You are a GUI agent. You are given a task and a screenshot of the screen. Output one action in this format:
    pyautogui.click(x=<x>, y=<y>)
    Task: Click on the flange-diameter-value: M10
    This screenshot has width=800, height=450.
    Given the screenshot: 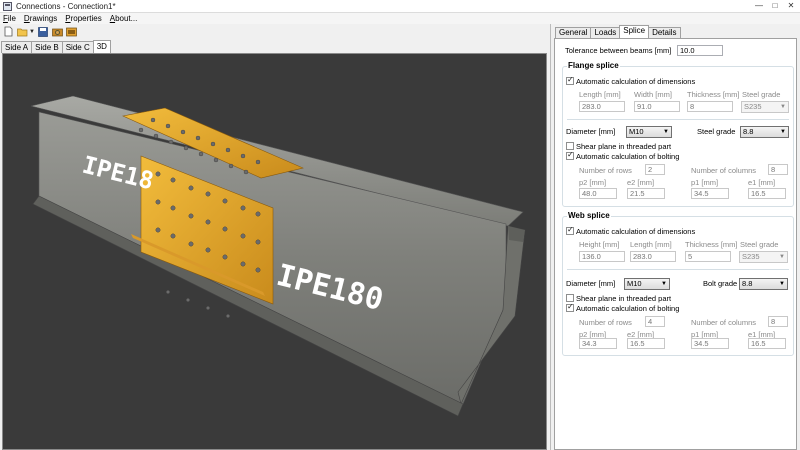 What is the action you would take?
    pyautogui.click(x=636, y=131)
    